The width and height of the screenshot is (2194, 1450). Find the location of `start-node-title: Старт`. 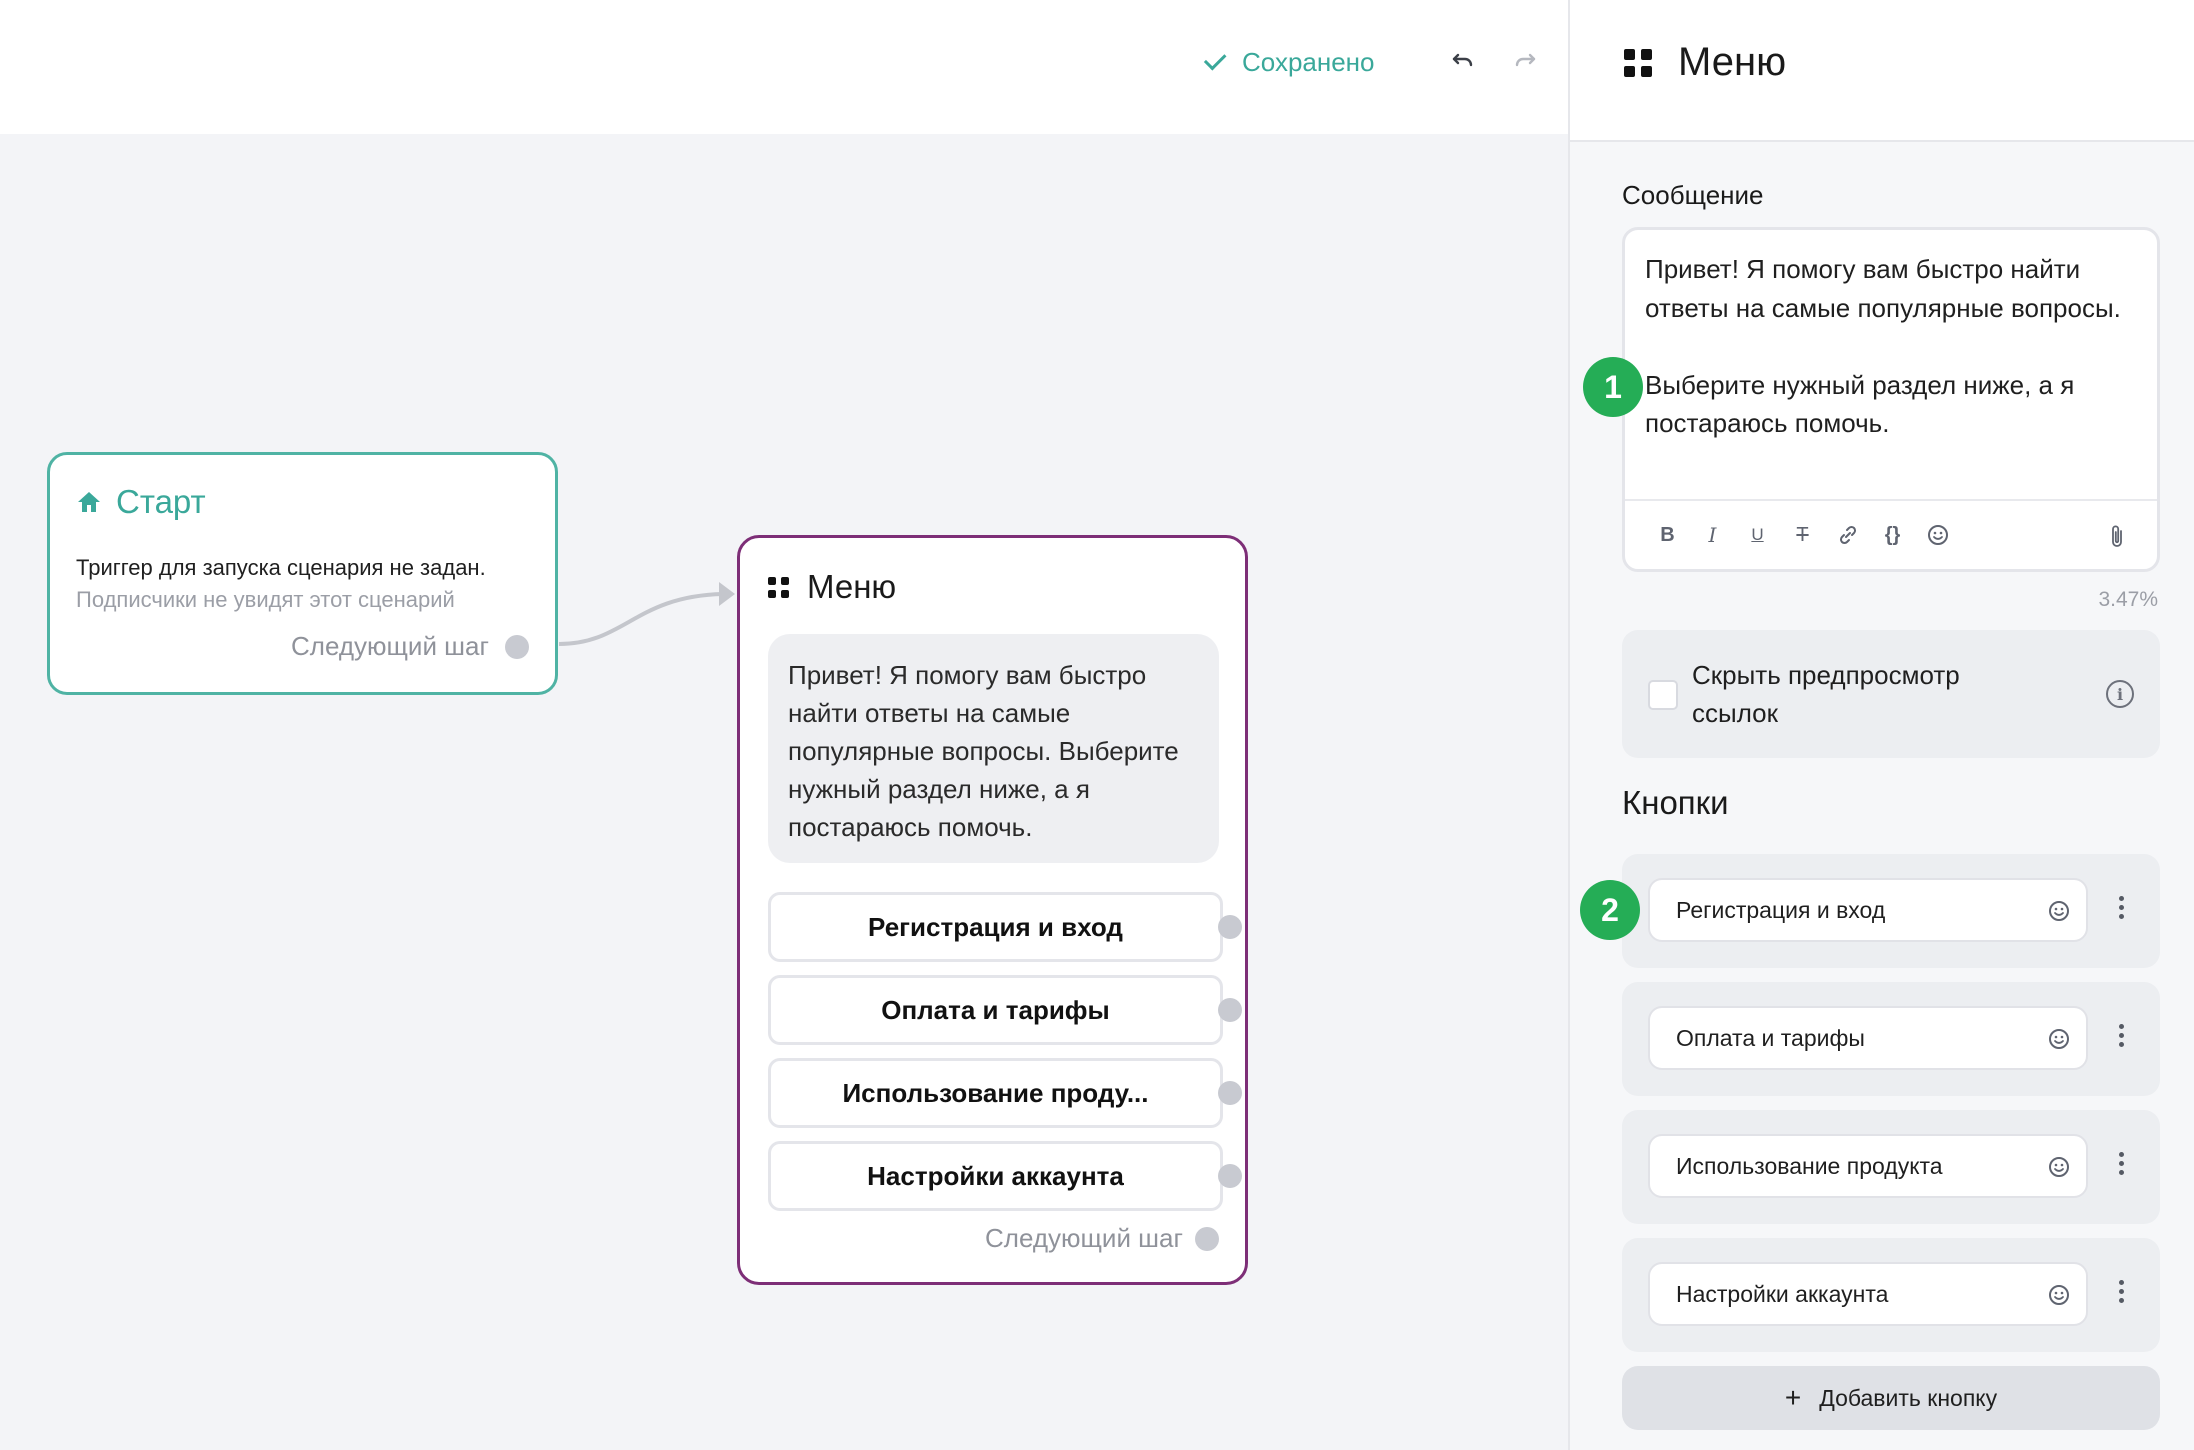

start-node-title: Старт is located at coordinates (141, 502).